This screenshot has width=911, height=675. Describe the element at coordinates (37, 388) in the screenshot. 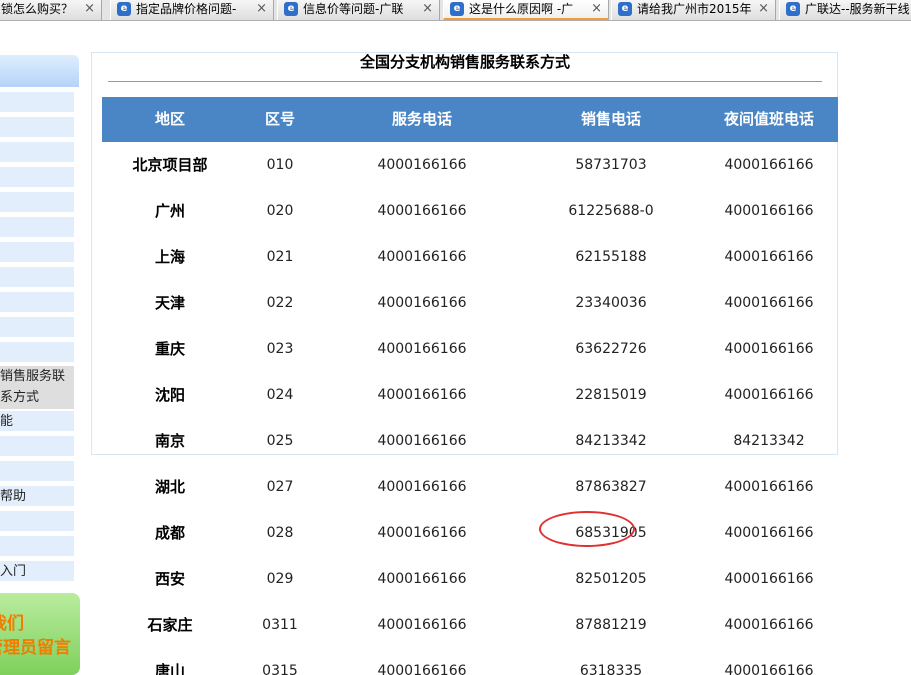

I see `sidebar-item-active: 机构销售服务联系方式` at that location.